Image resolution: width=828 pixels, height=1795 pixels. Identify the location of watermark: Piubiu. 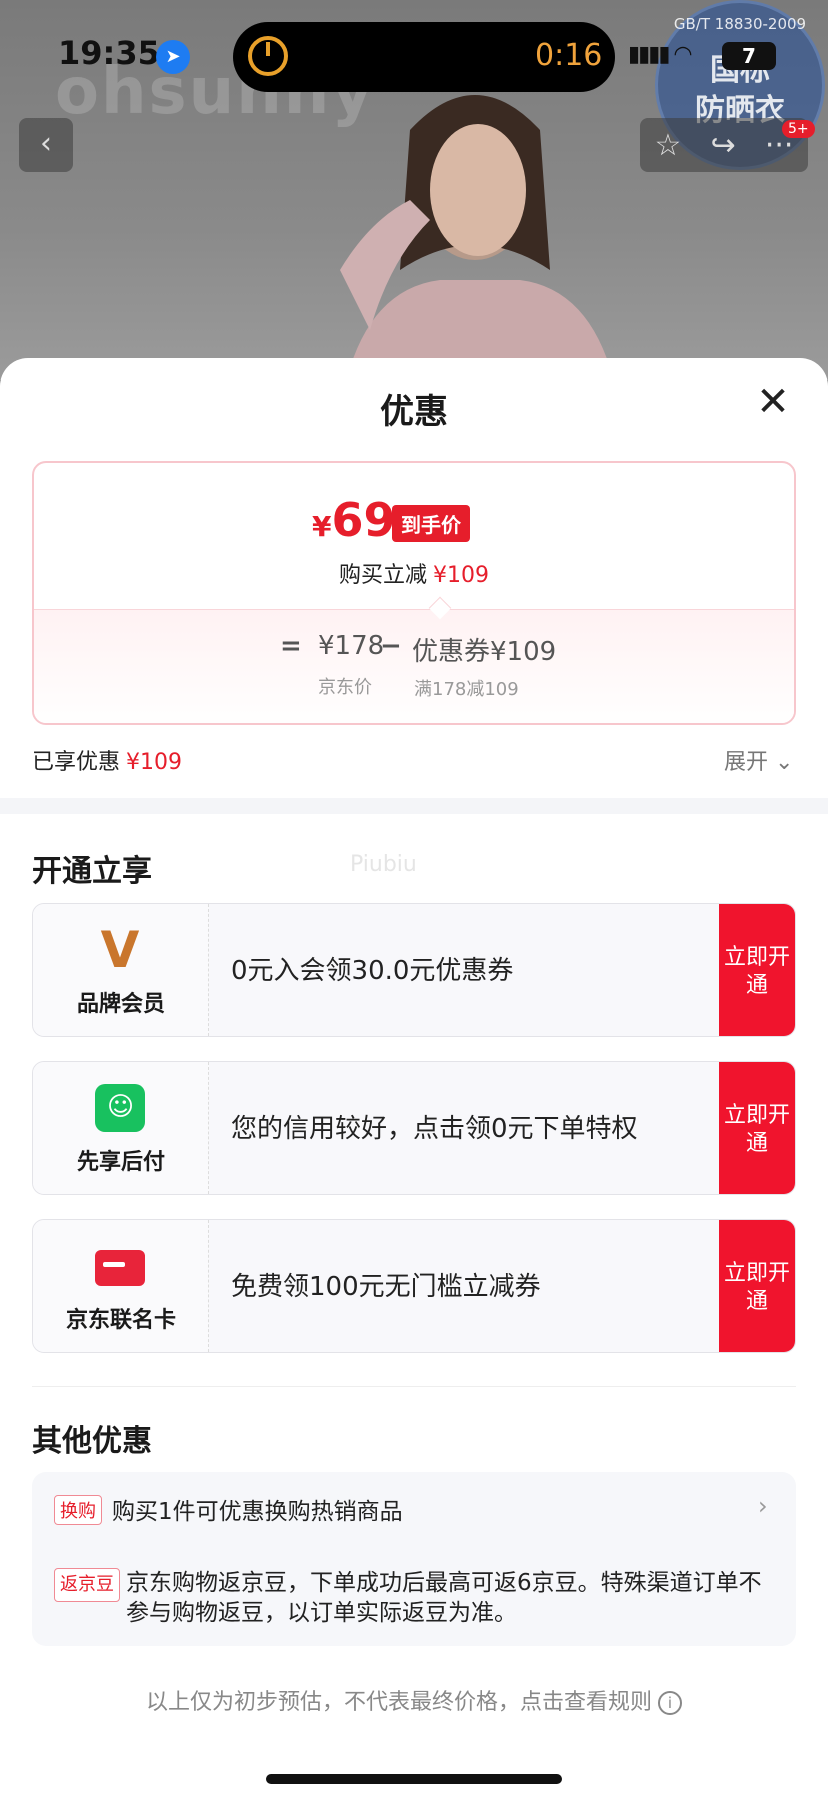
(383, 864).